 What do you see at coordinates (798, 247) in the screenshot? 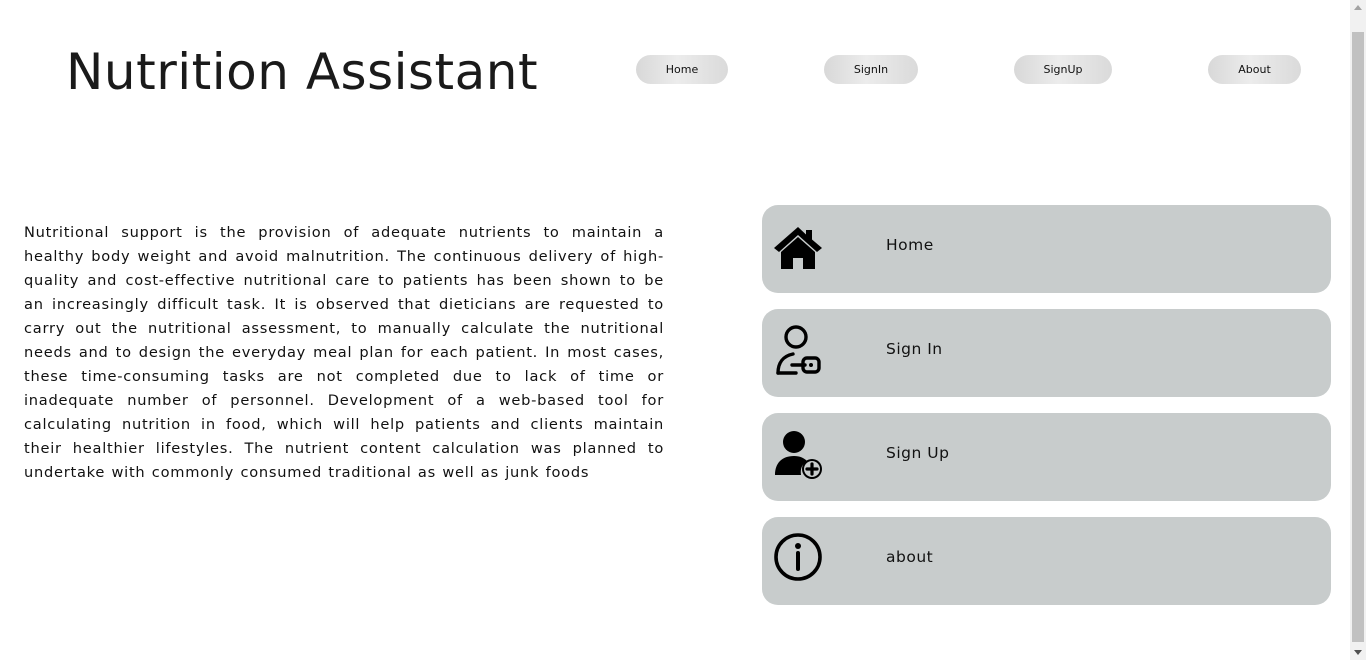
I see `home-icon` at bounding box center [798, 247].